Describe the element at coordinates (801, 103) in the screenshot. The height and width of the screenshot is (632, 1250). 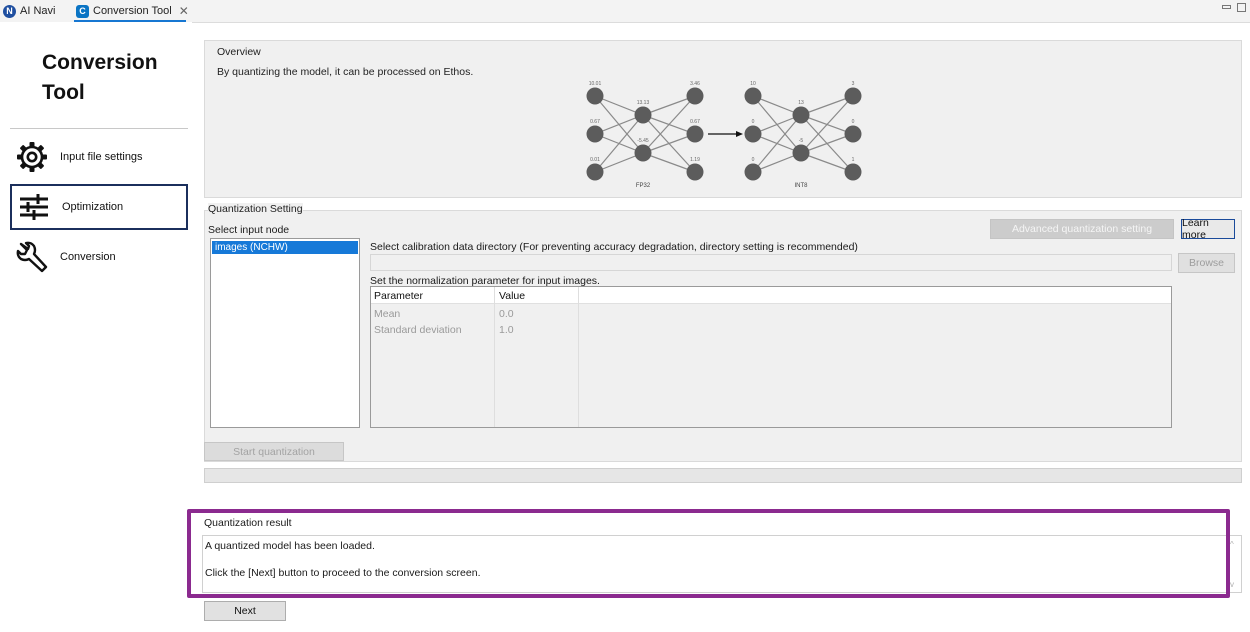
I see `node-value-label: 13` at that location.